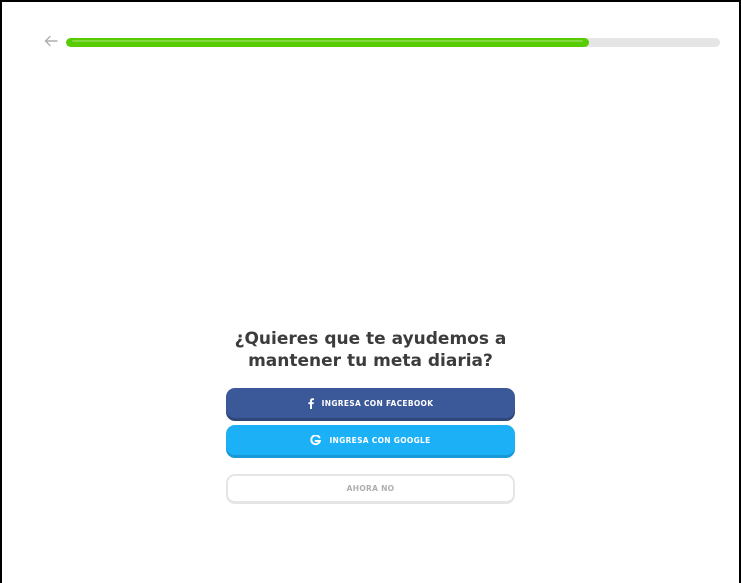 The height and width of the screenshot is (583, 741). I want to click on progress-fill, so click(328, 42).